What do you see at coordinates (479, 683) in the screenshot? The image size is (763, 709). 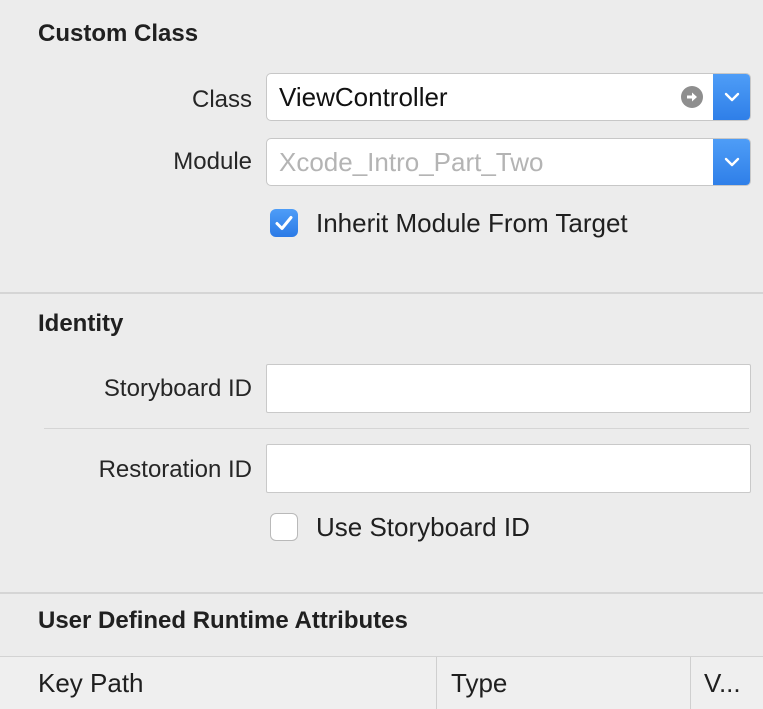 I see `column-header-type: Type` at bounding box center [479, 683].